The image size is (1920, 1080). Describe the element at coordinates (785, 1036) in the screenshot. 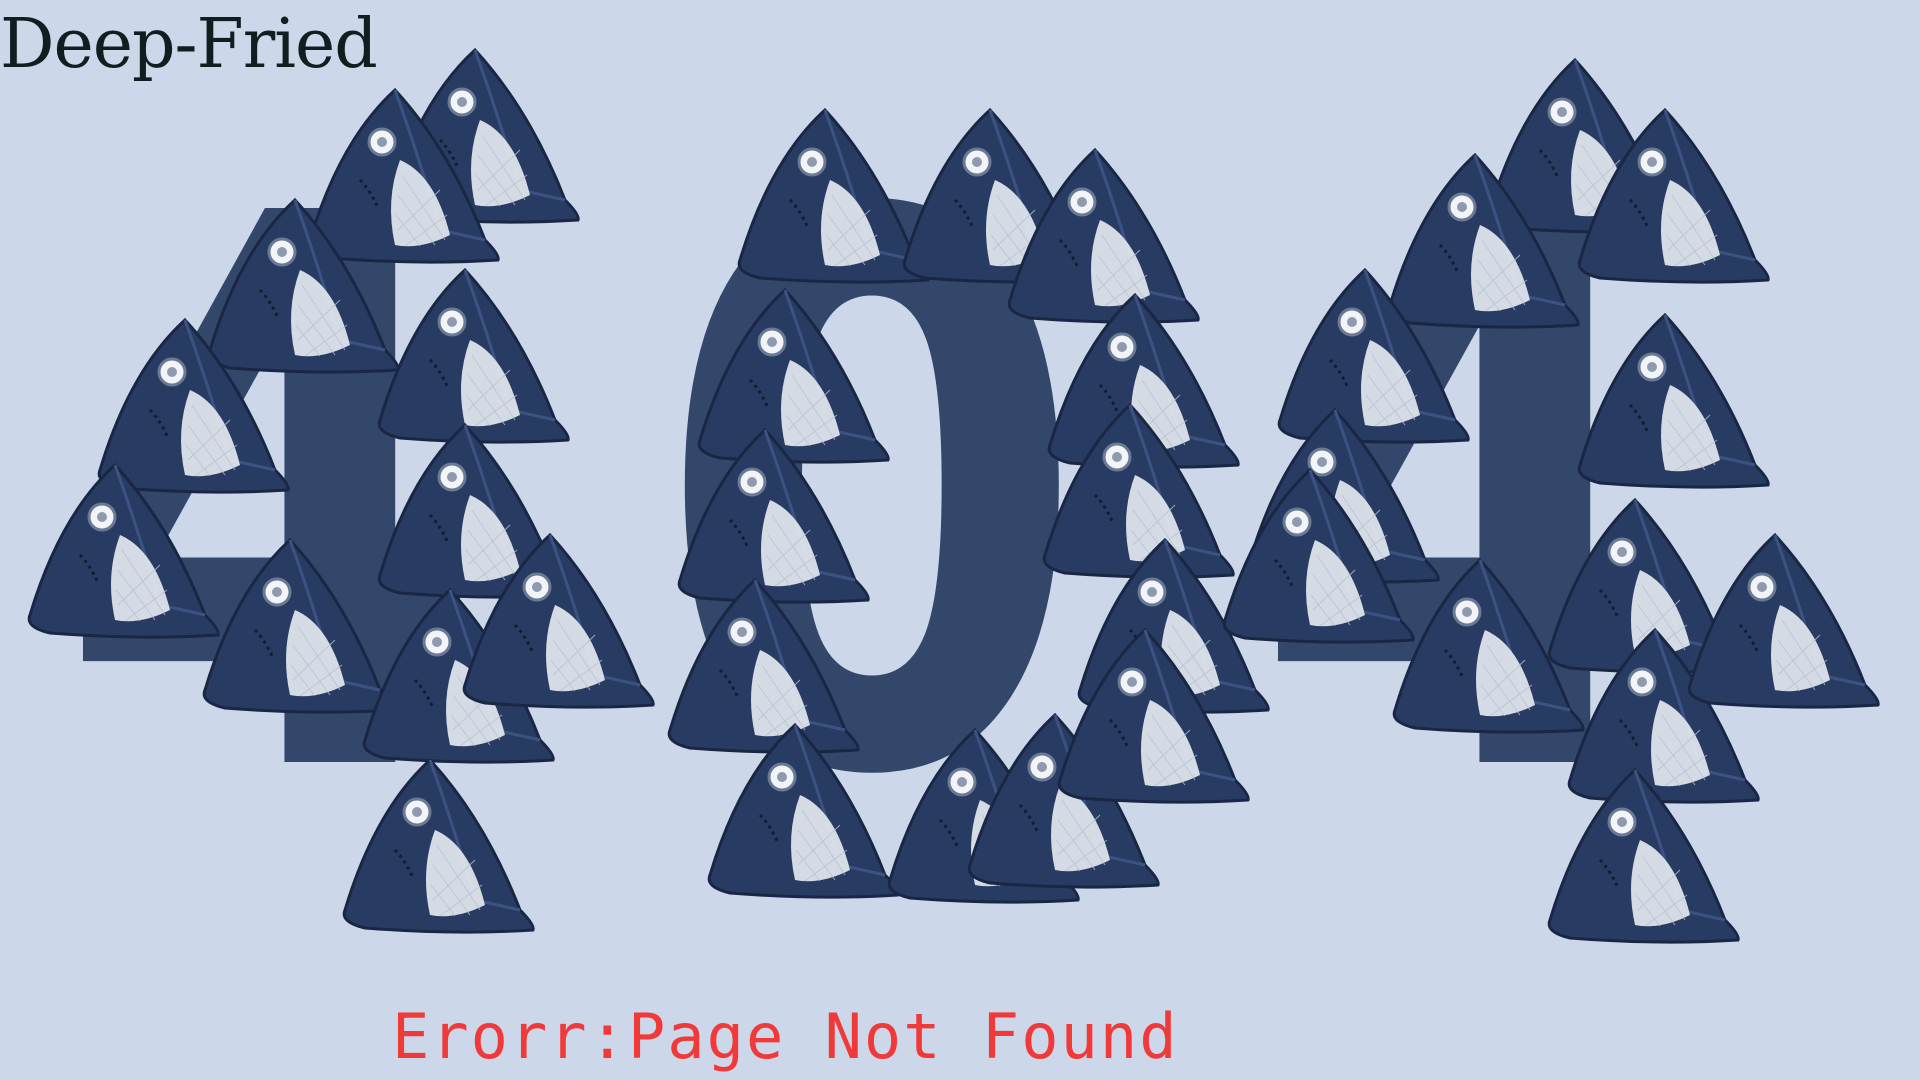

I see `error-message: Erorr:Page Not Found` at that location.